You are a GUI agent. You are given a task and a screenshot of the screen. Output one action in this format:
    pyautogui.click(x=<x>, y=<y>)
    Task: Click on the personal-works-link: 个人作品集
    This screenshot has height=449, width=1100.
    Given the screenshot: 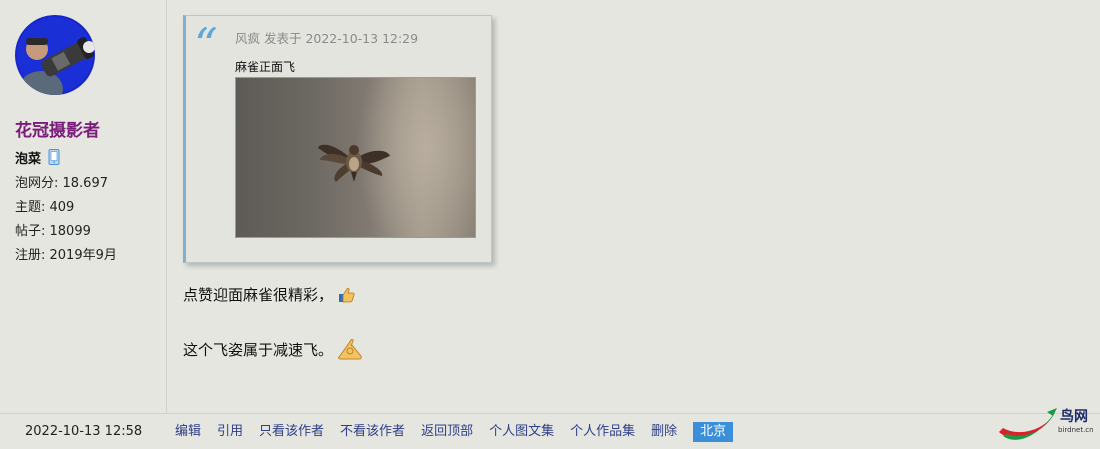 What is the action you would take?
    pyautogui.click(x=602, y=432)
    